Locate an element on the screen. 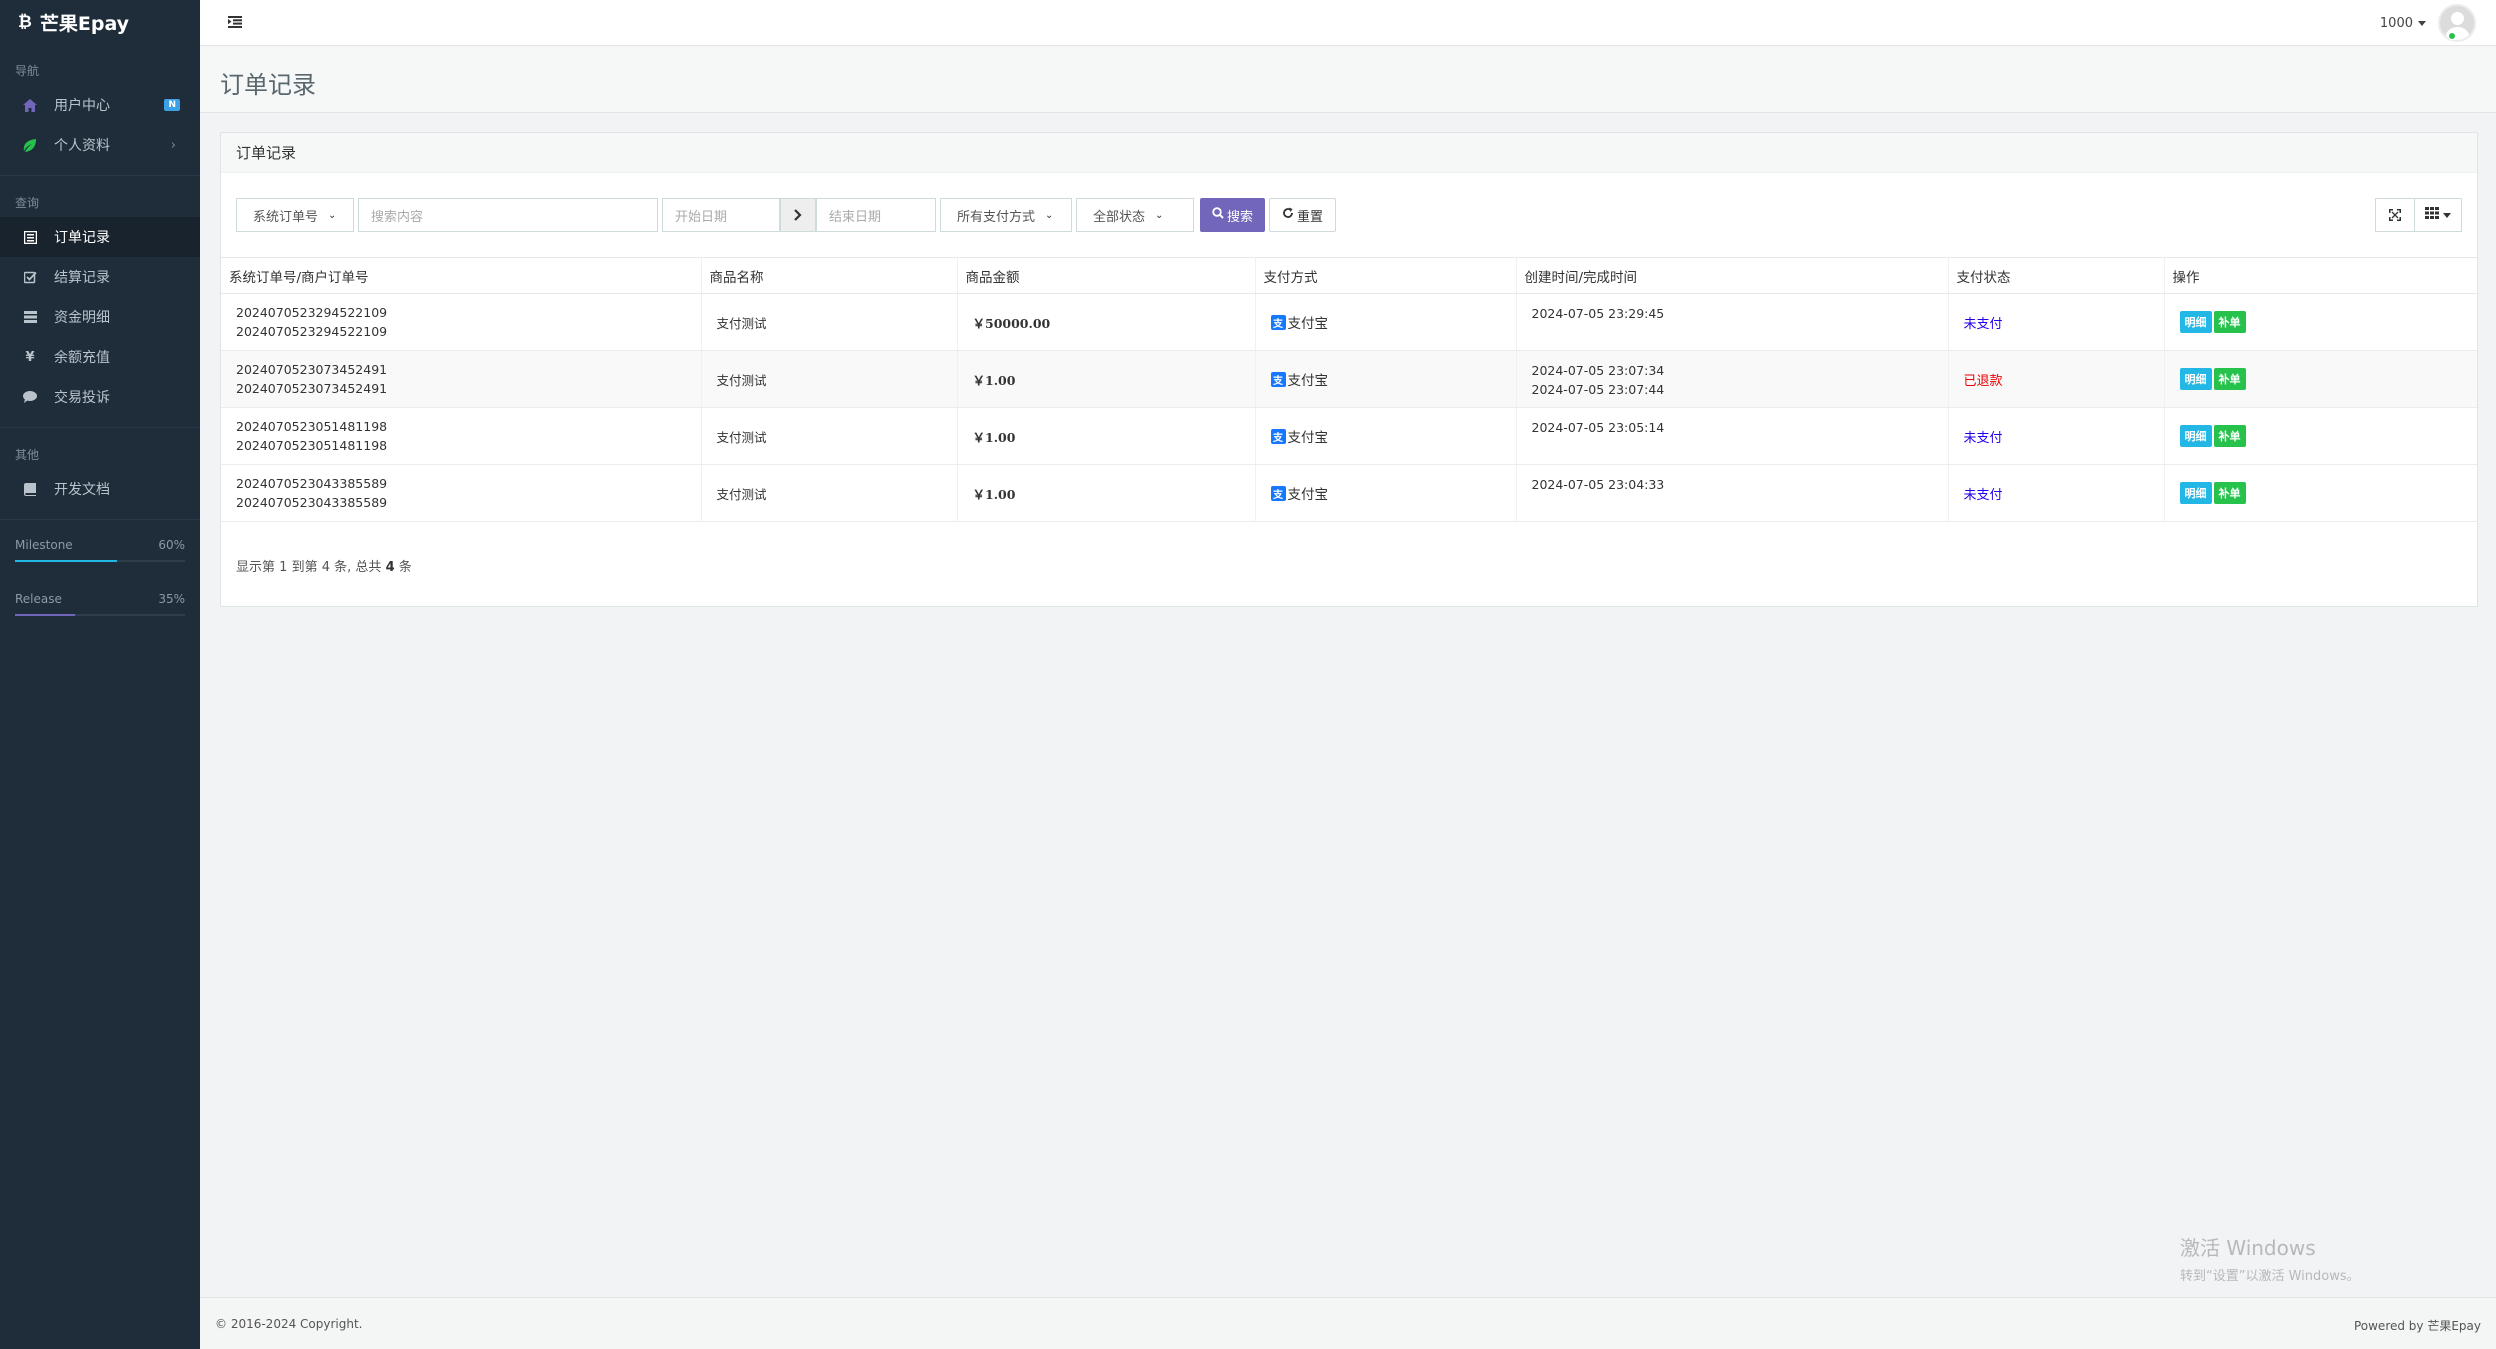 Image resolution: width=2496 pixels, height=1349 pixels. pagination-text: 到第 is located at coordinates (304, 567).